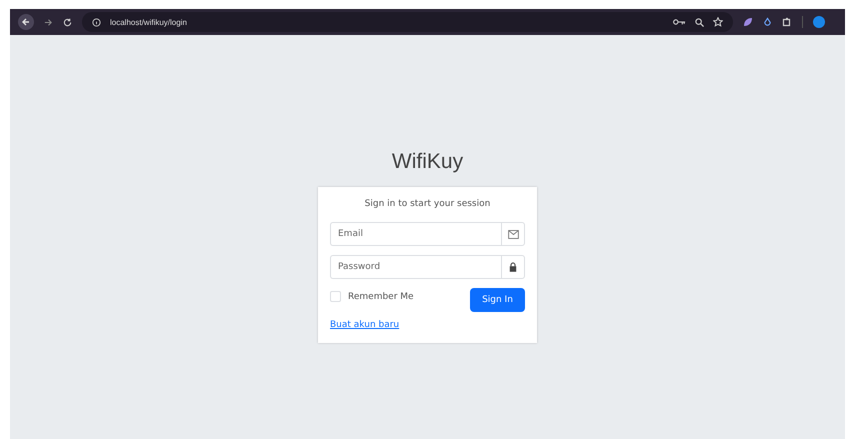 Image resolution: width=854 pixels, height=439 pixels. Describe the element at coordinates (718, 22) in the screenshot. I see `star-icon` at that location.